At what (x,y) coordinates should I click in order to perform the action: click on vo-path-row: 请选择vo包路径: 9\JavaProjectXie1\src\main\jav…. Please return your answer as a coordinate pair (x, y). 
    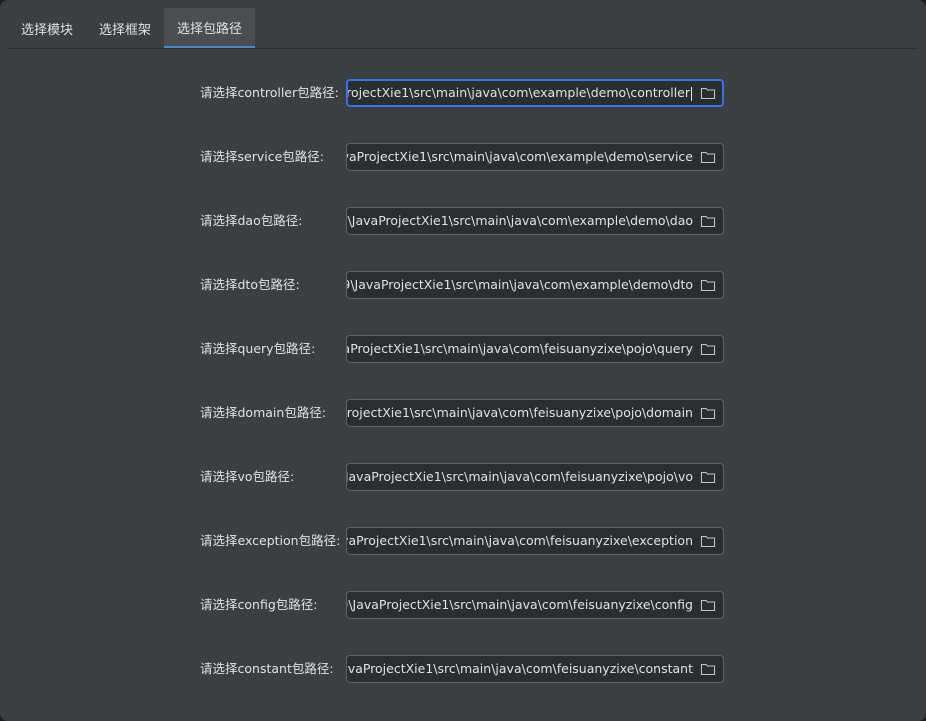
    Looking at the image, I should click on (463, 477).